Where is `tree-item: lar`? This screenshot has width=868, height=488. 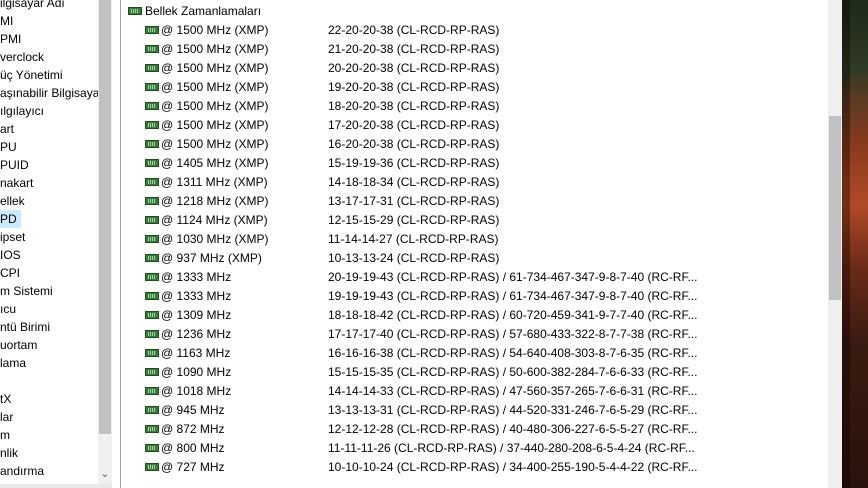
tree-item: lar is located at coordinates (8, 417).